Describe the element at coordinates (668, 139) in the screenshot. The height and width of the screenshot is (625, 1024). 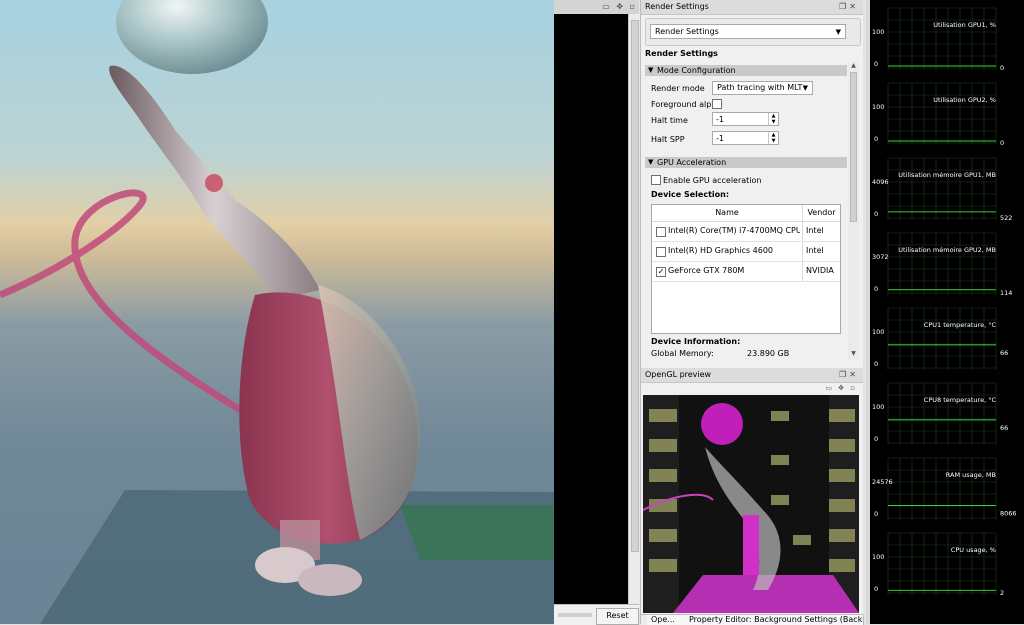
I see `halt-spp-label: Halt SPP` at that location.